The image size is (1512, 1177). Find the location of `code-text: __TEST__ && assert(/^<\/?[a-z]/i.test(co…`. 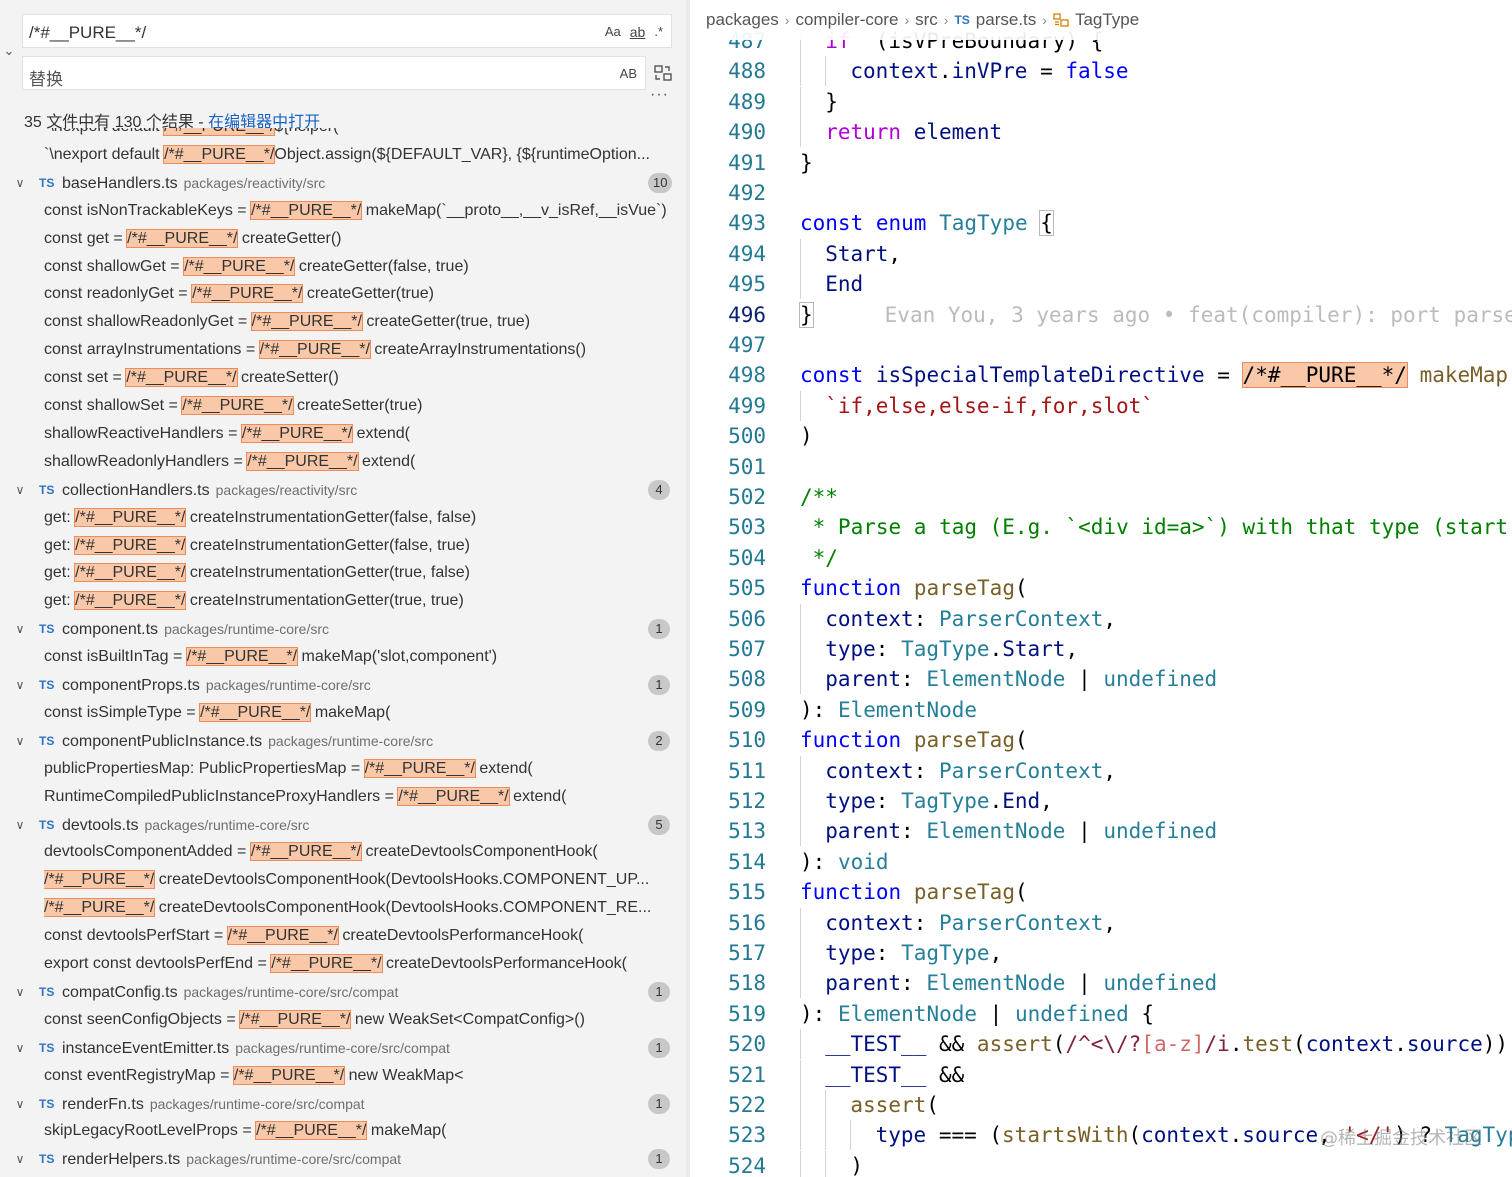

code-text: __TEST__ && assert(/^<\/?[a-z]/i.test(co… is located at coordinates (1166, 1044).